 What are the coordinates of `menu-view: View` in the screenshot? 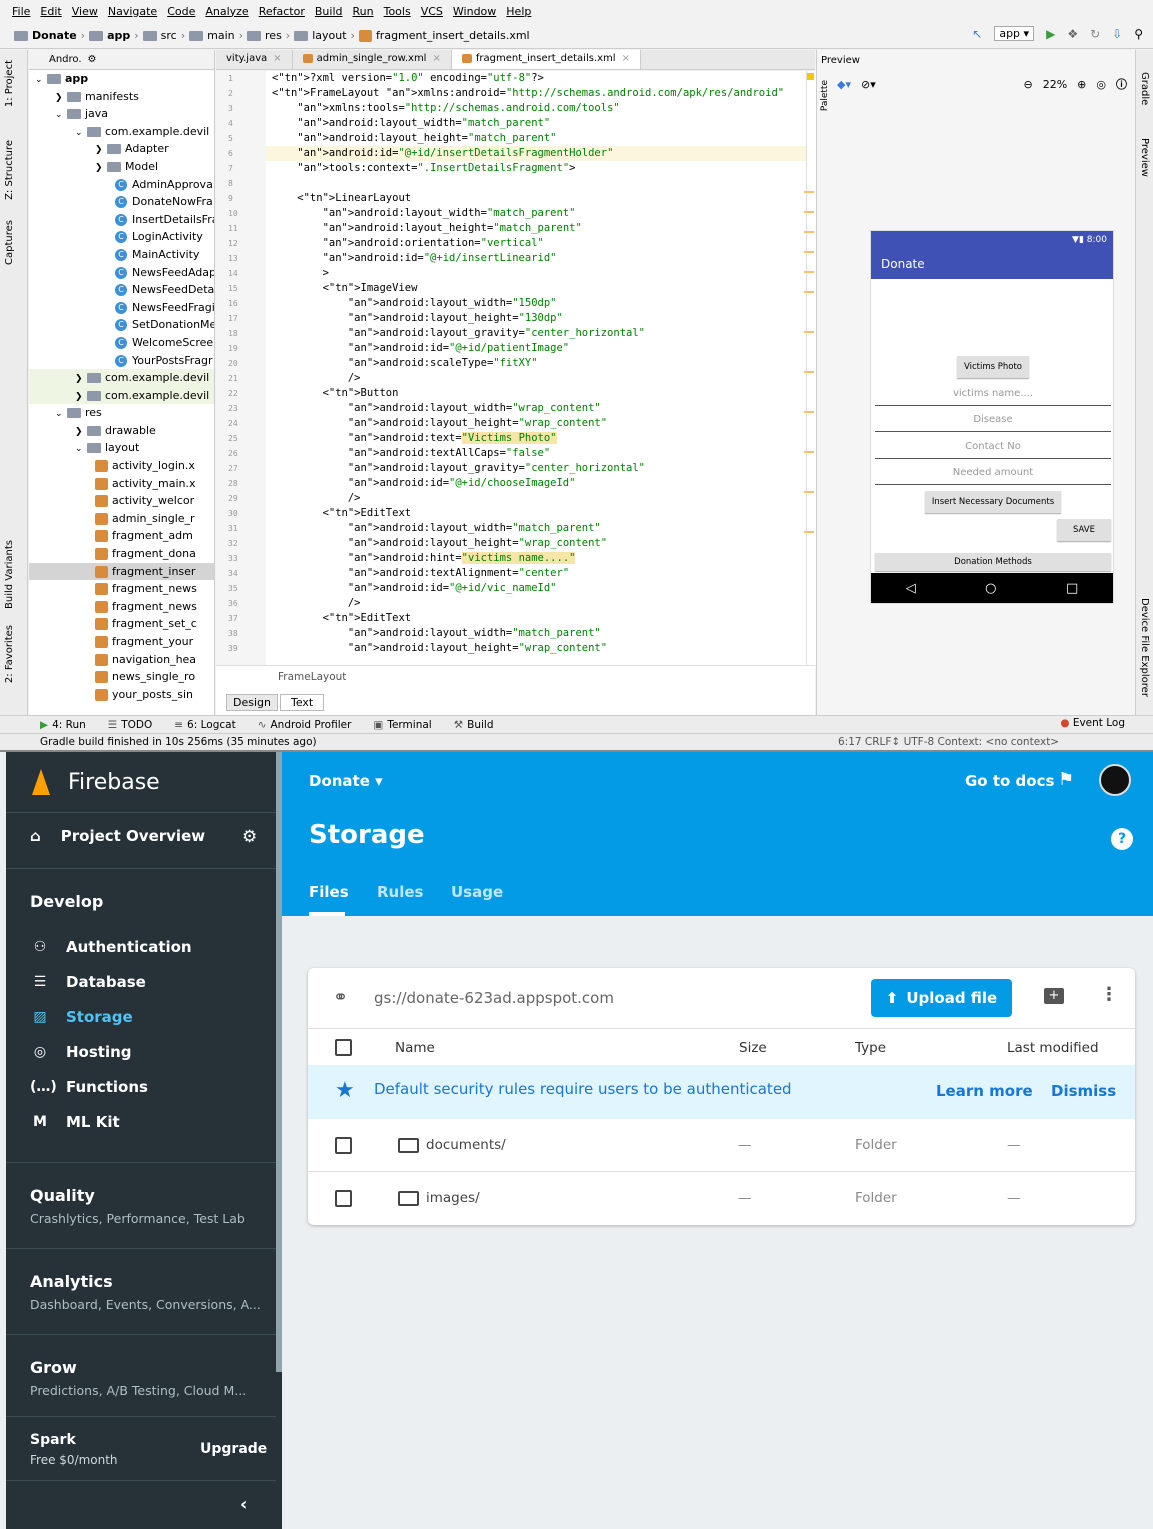 It's located at (85, 11).